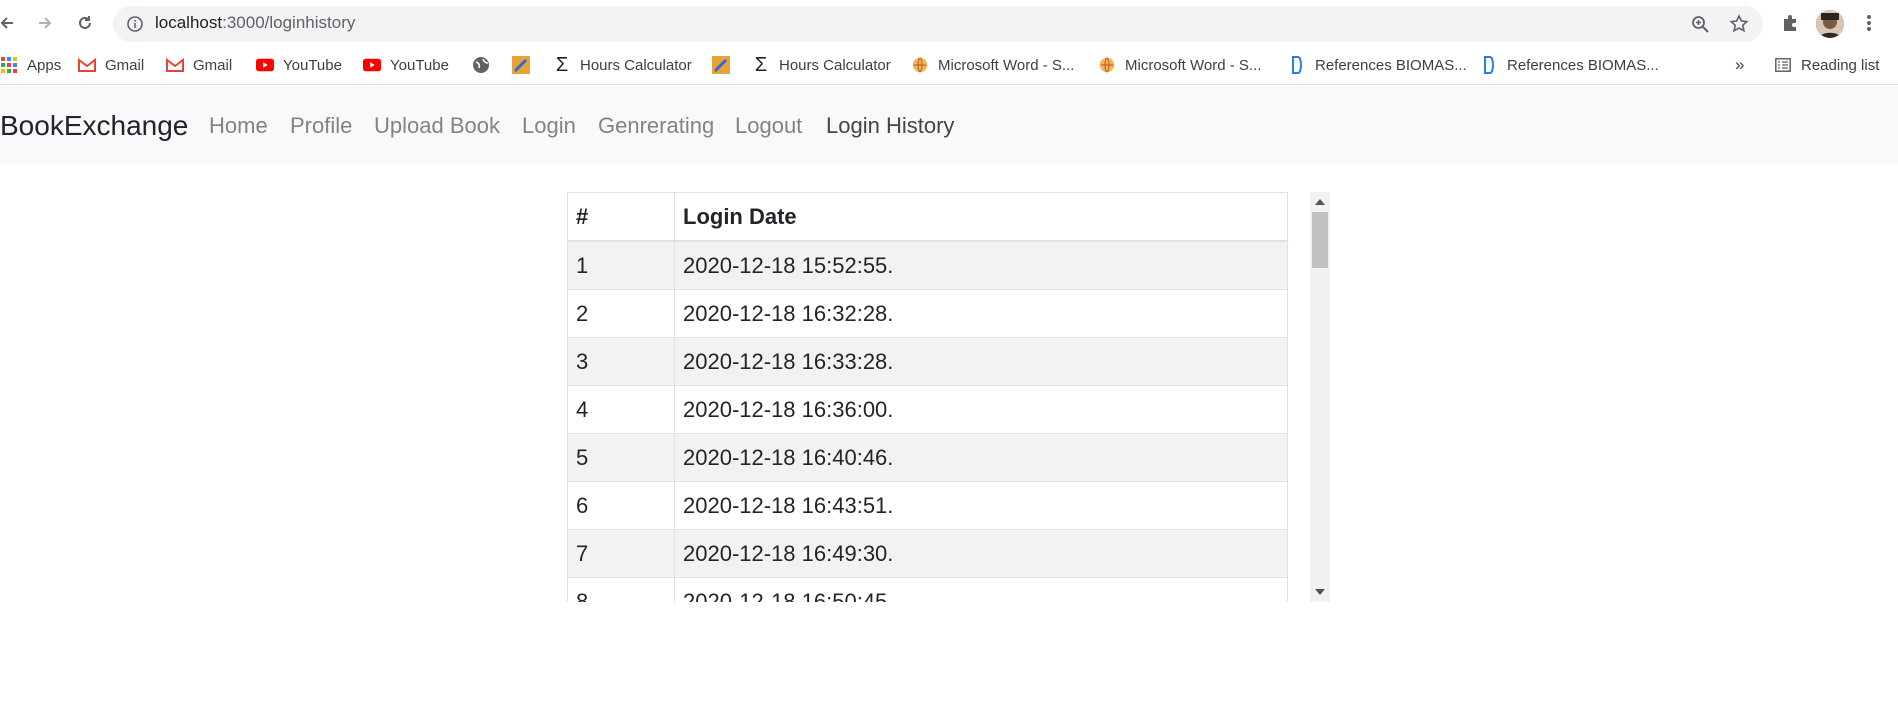 This screenshot has width=1898, height=710. I want to click on nav-home: Home, so click(238, 126).